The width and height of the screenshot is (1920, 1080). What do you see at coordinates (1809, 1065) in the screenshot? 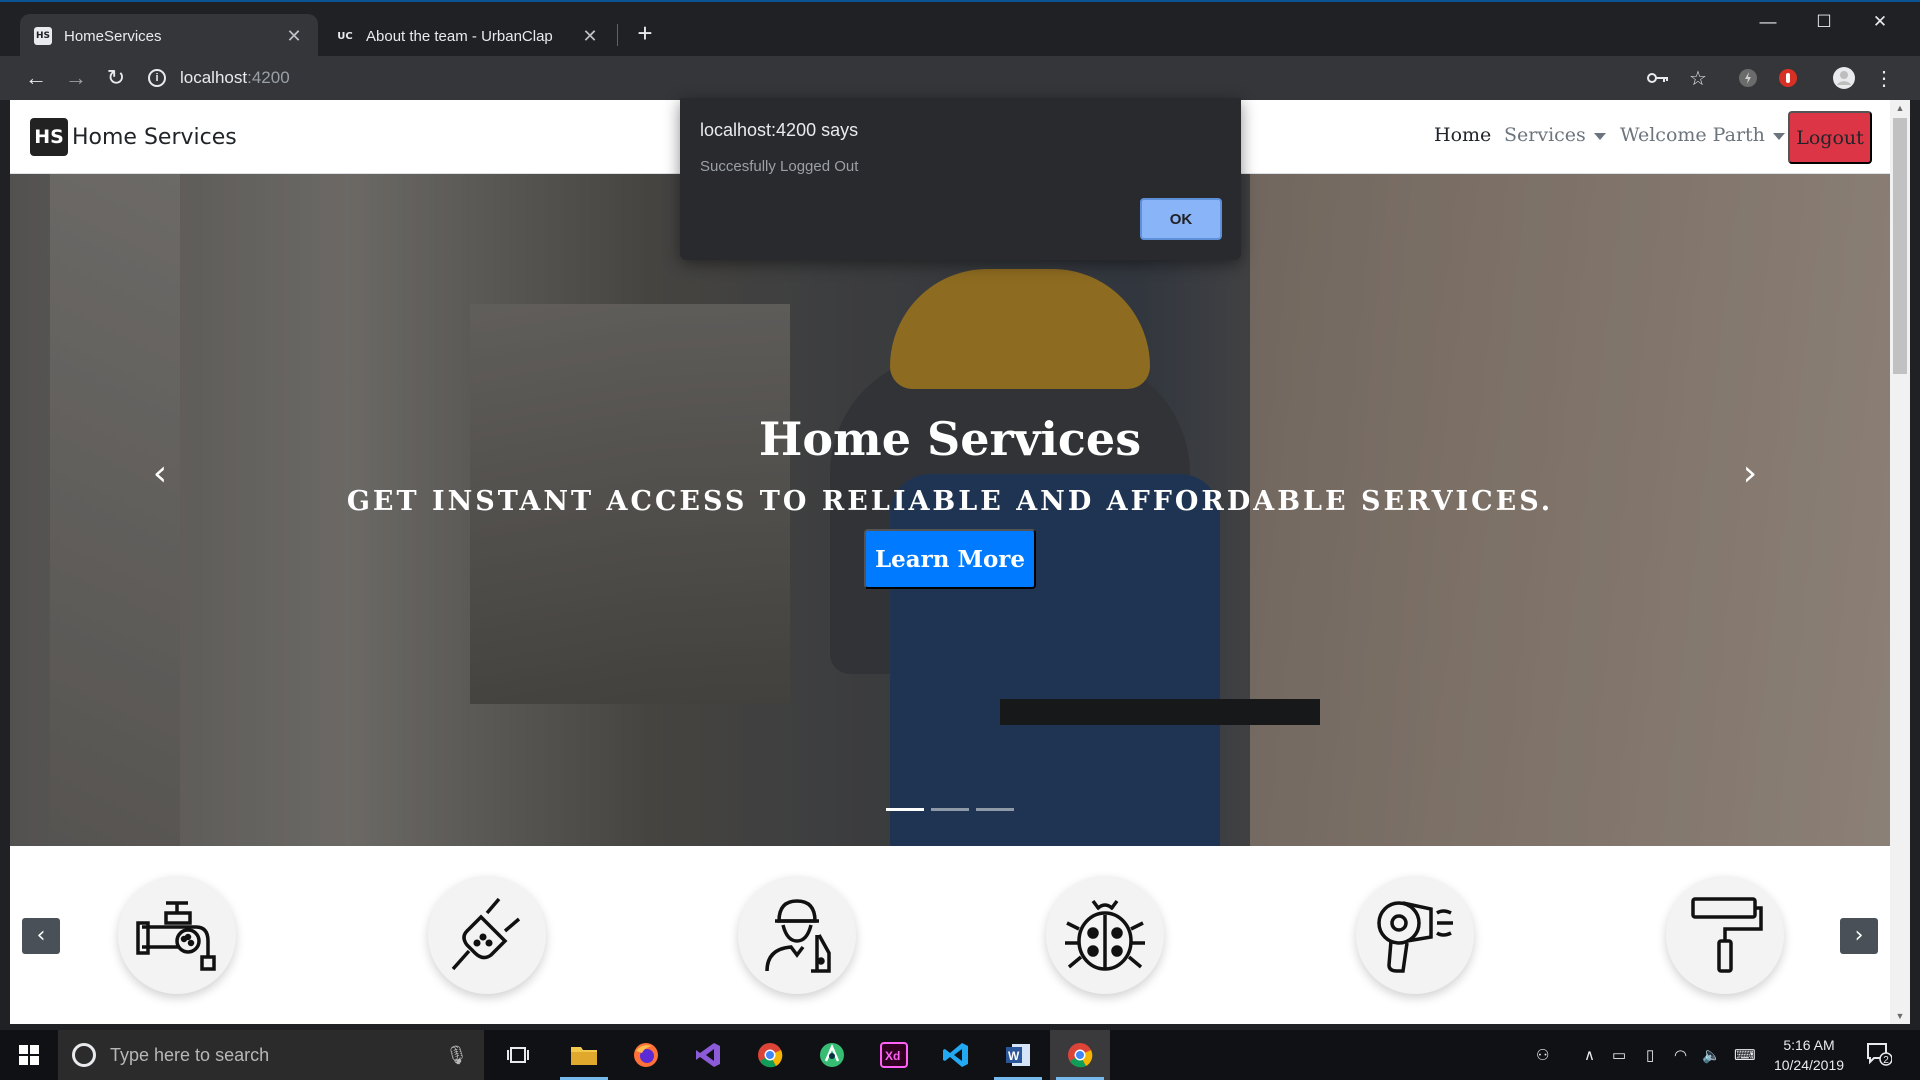
I see `clock-date: 10/24/2019` at bounding box center [1809, 1065].